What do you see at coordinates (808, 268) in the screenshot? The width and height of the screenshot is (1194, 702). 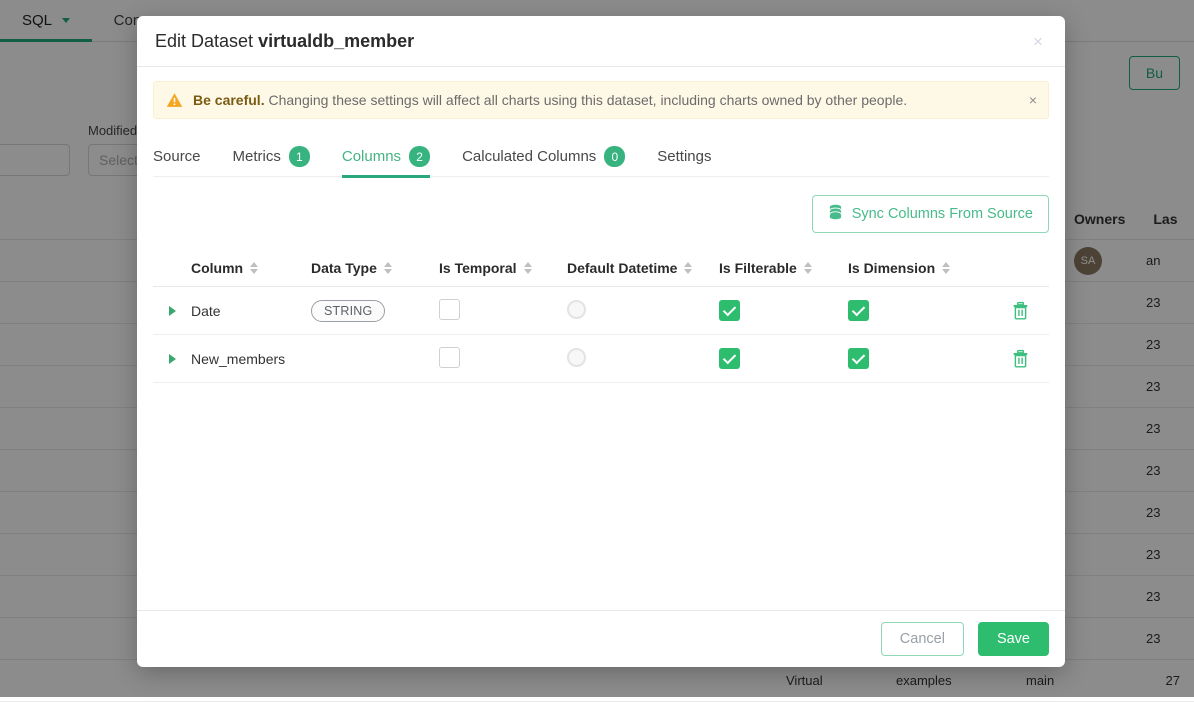 I see `sort-icon-is-filterable` at bounding box center [808, 268].